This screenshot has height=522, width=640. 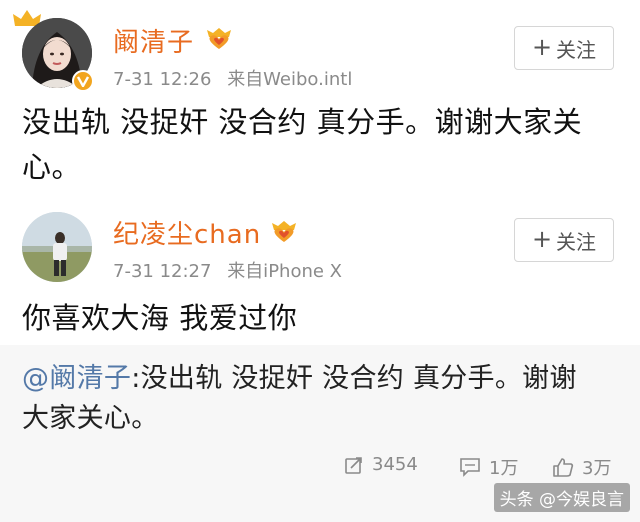 I want to click on verified-badge-icon, so click(x=83, y=81).